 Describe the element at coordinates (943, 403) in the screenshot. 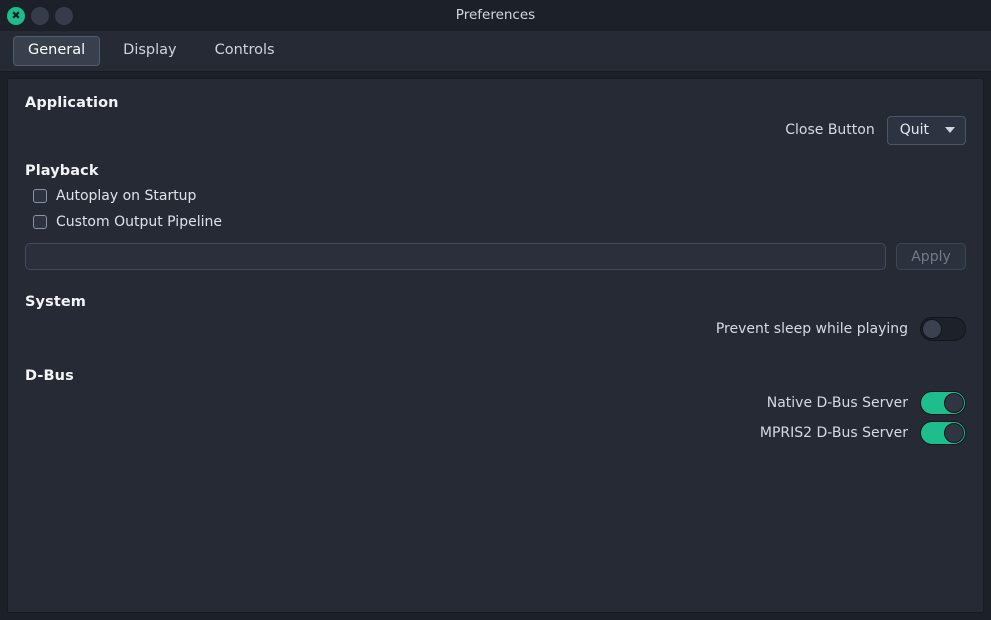

I see `native-dbus-toggle` at that location.